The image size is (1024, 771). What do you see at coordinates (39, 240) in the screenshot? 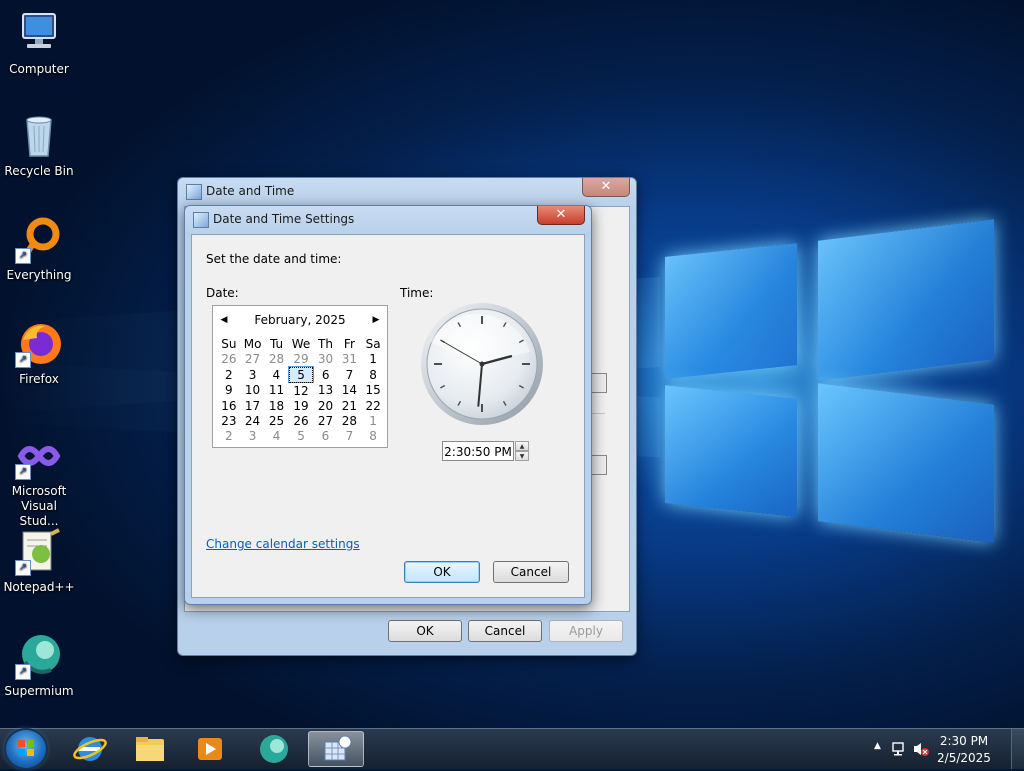
I see `everything-search-icon: ↗` at bounding box center [39, 240].